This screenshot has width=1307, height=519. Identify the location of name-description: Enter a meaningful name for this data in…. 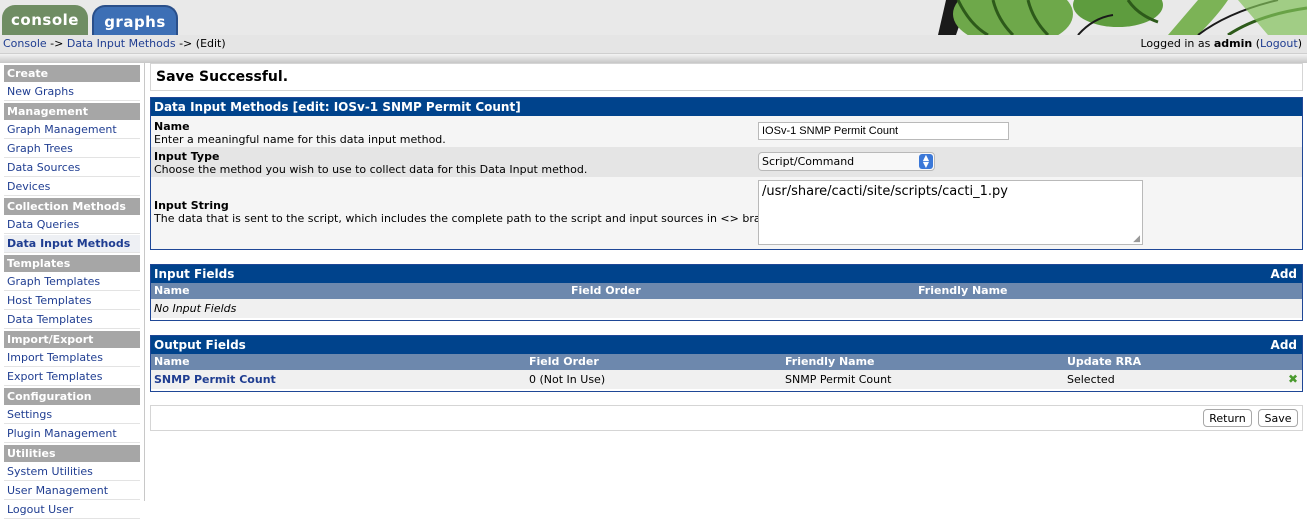
(300, 139).